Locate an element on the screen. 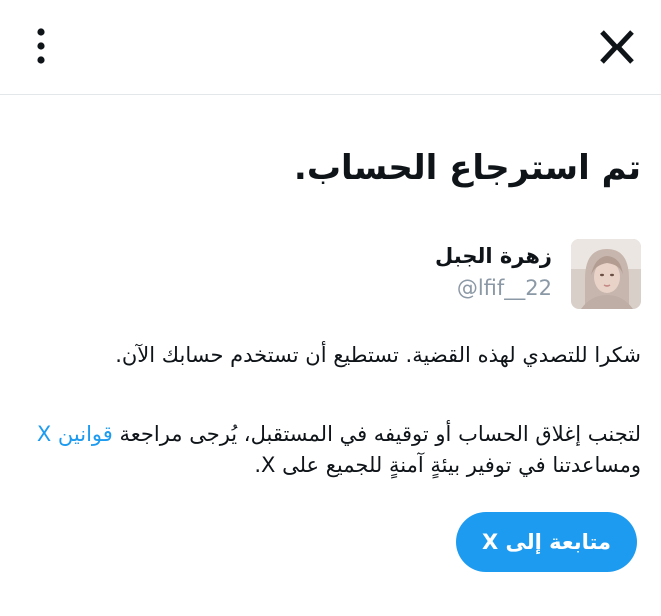 The width and height of the screenshot is (661, 616). page-title: تم استرجاع الحساب. is located at coordinates (467, 168).